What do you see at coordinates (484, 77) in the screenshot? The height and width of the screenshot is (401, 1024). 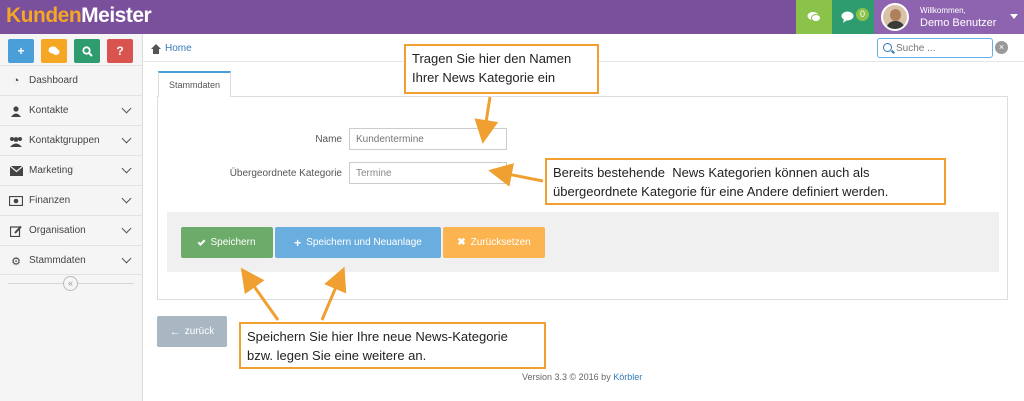 I see `callout-line: Ihrer News Kategorie ein` at bounding box center [484, 77].